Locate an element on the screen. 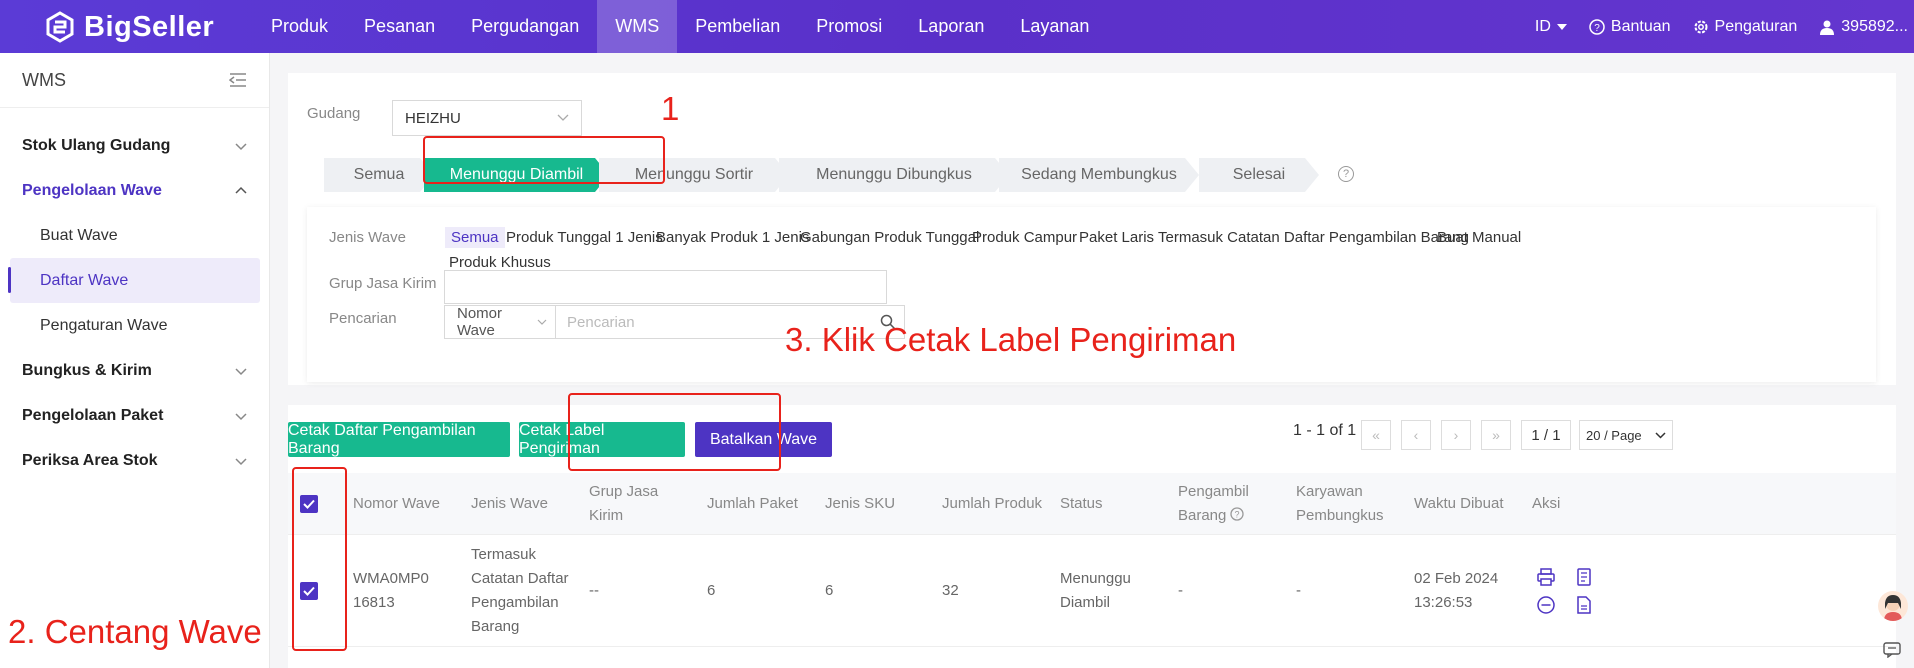 This screenshot has height=668, width=1914. brand-logo: BigSeller is located at coordinates (129, 27).